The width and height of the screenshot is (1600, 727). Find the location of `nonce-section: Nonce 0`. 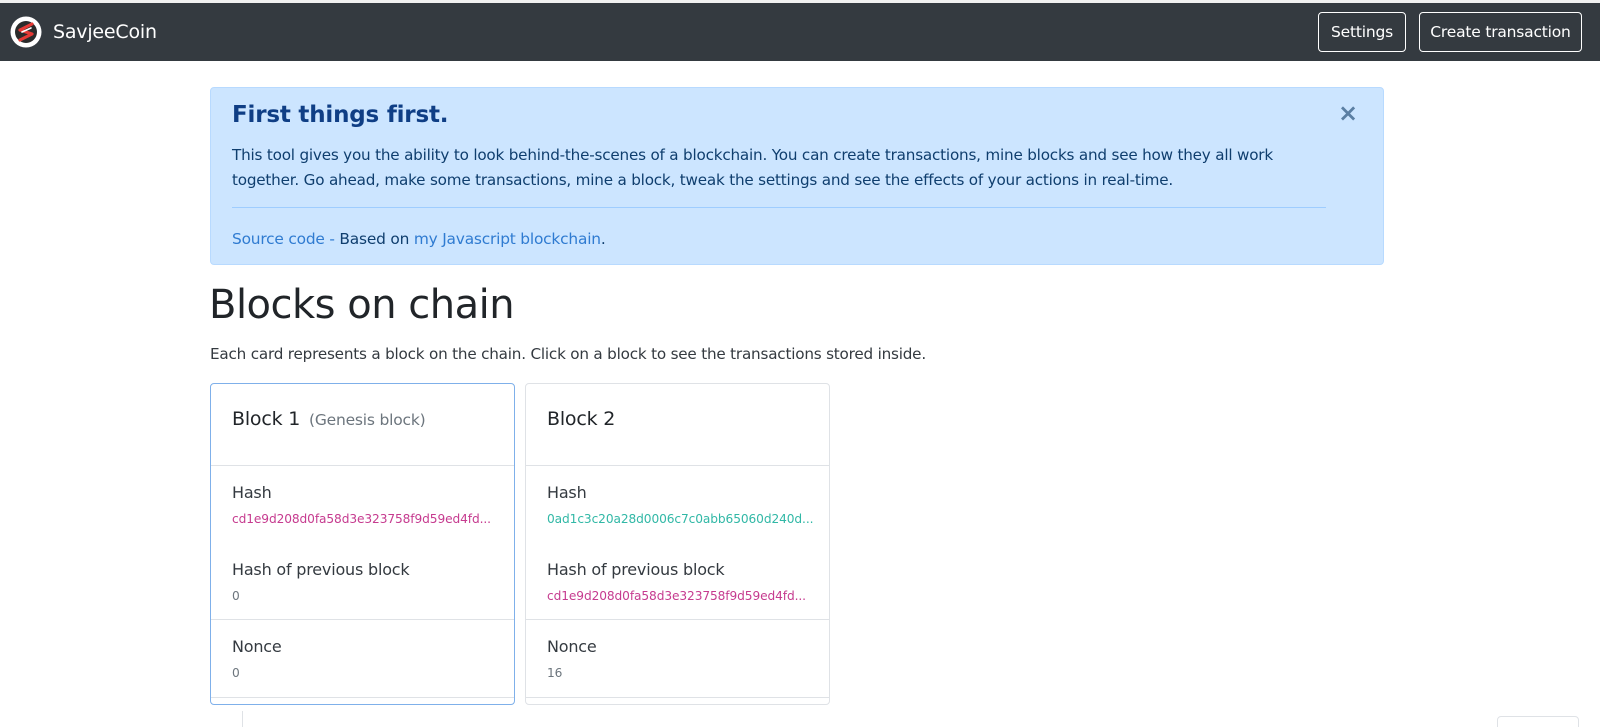

nonce-section: Nonce 0 is located at coordinates (362, 659).